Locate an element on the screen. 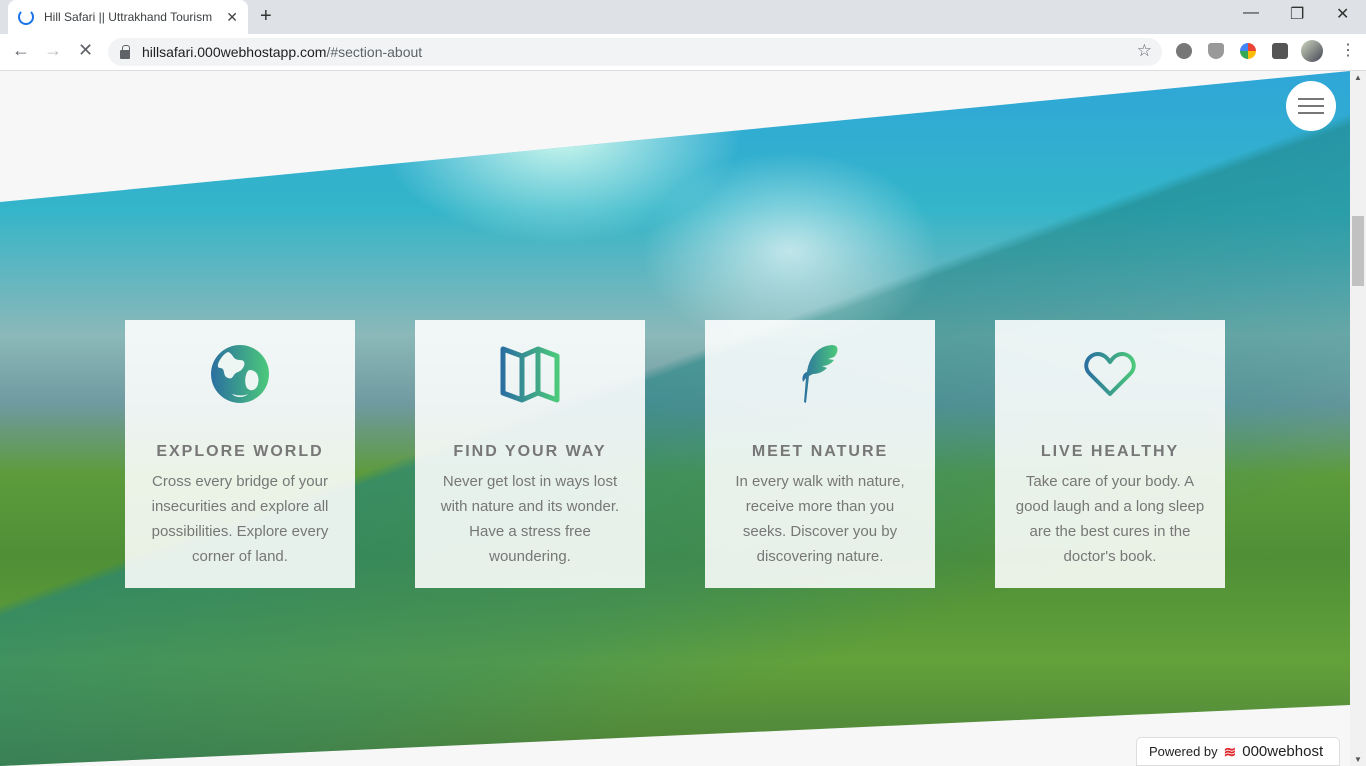  new-tab-button: + is located at coordinates (266, 16).